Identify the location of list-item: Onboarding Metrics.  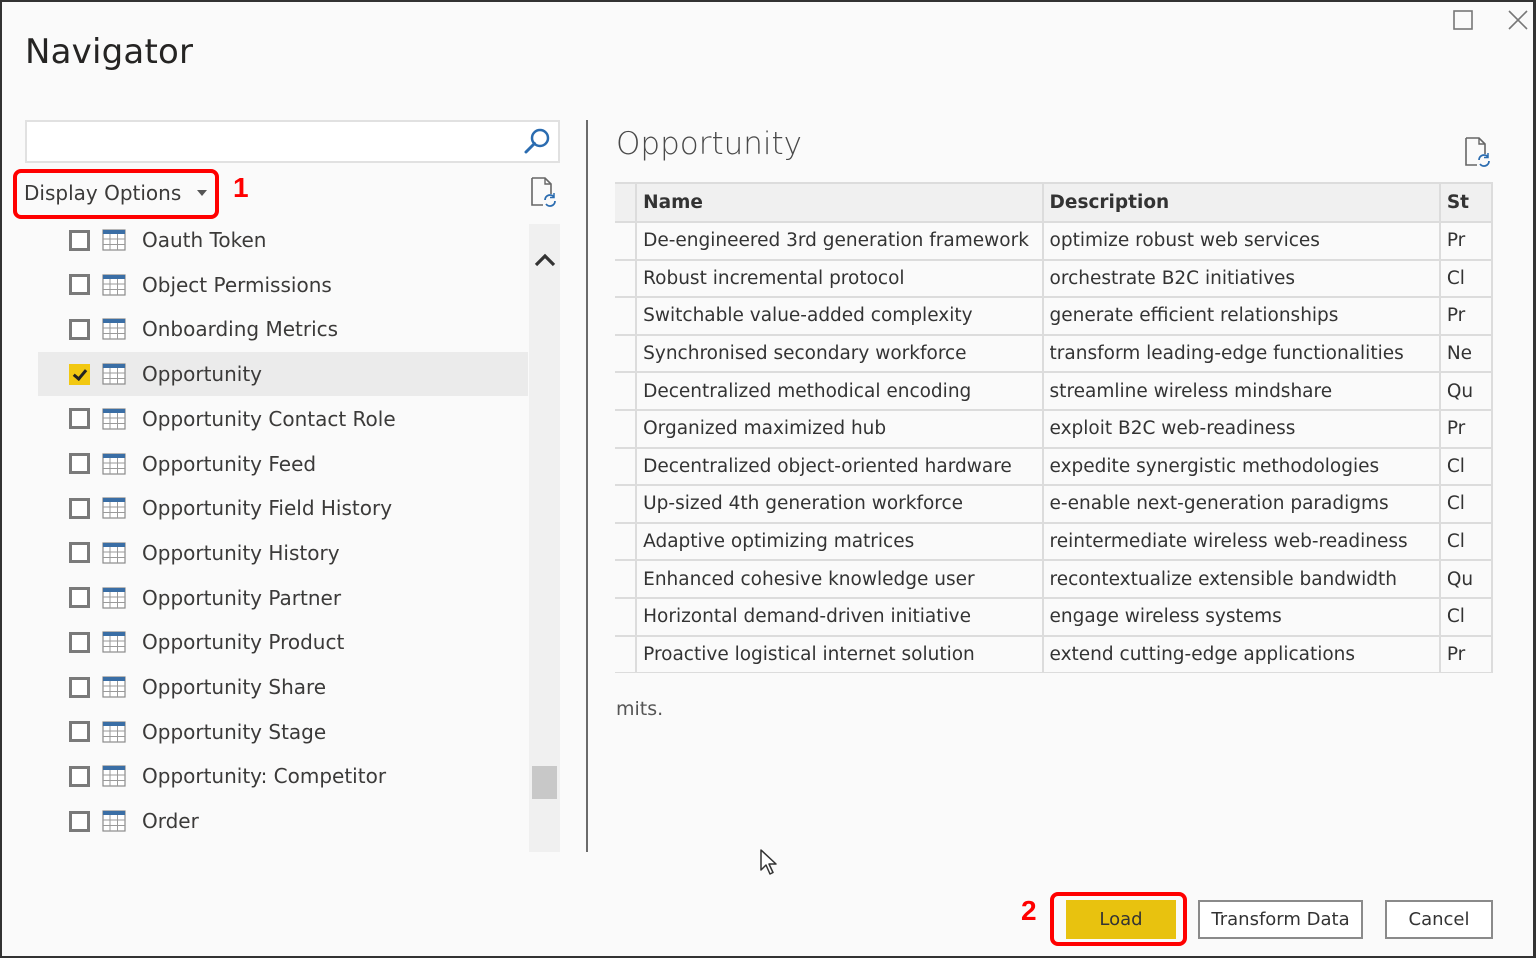
(283, 329).